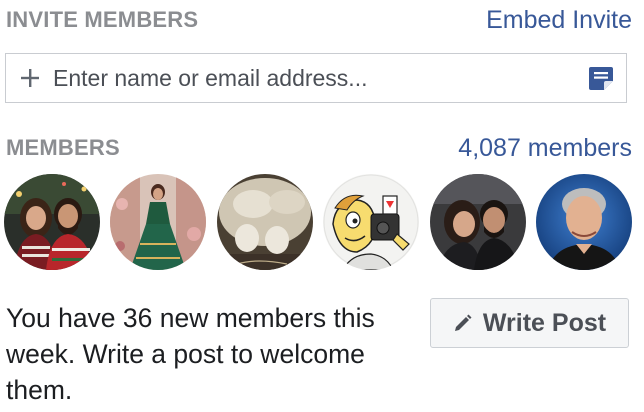 This screenshot has width=644, height=412. I want to click on avatar-cat-paws, so click(264, 222).